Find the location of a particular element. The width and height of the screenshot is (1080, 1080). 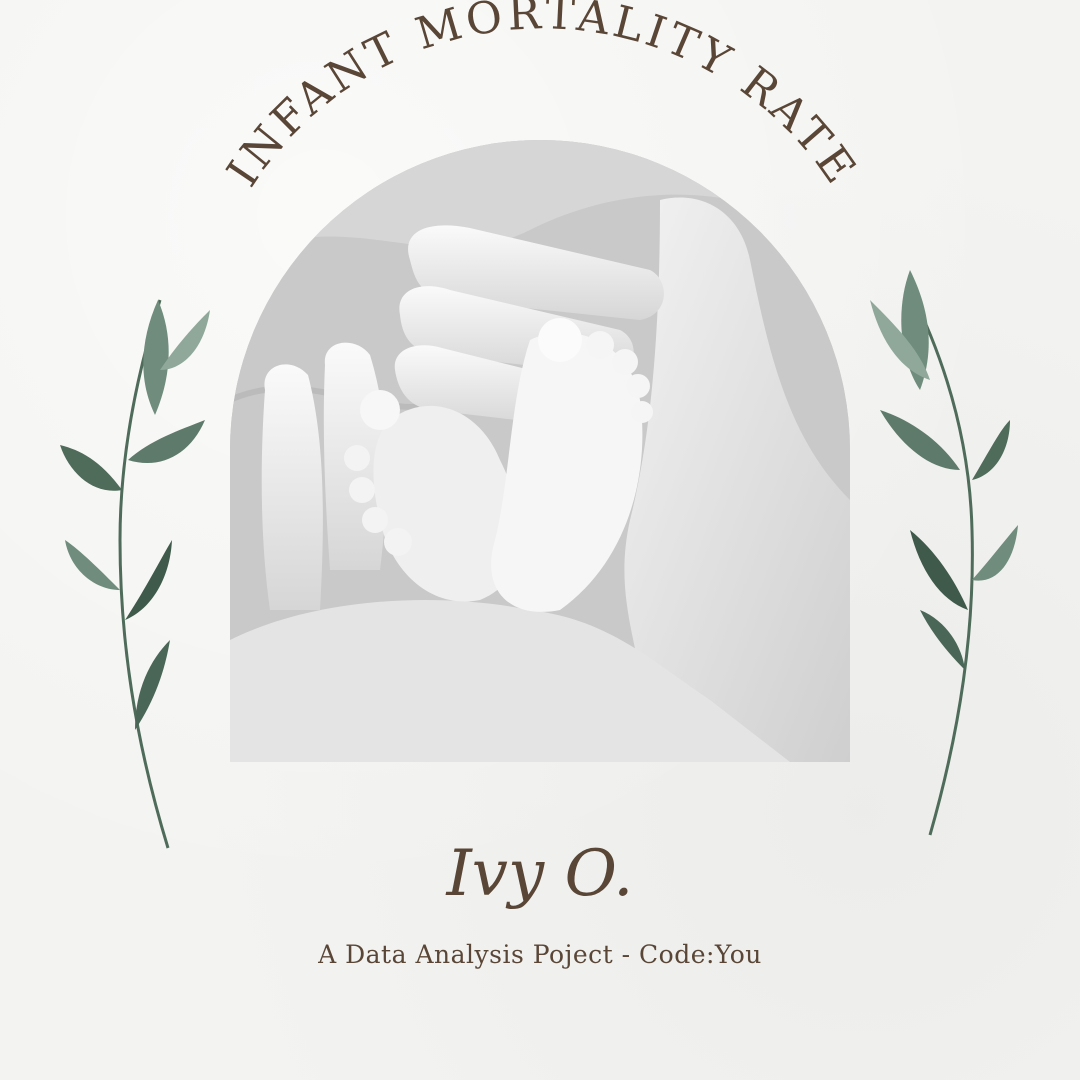

signature-text: Ivy O. is located at coordinates (540, 874).